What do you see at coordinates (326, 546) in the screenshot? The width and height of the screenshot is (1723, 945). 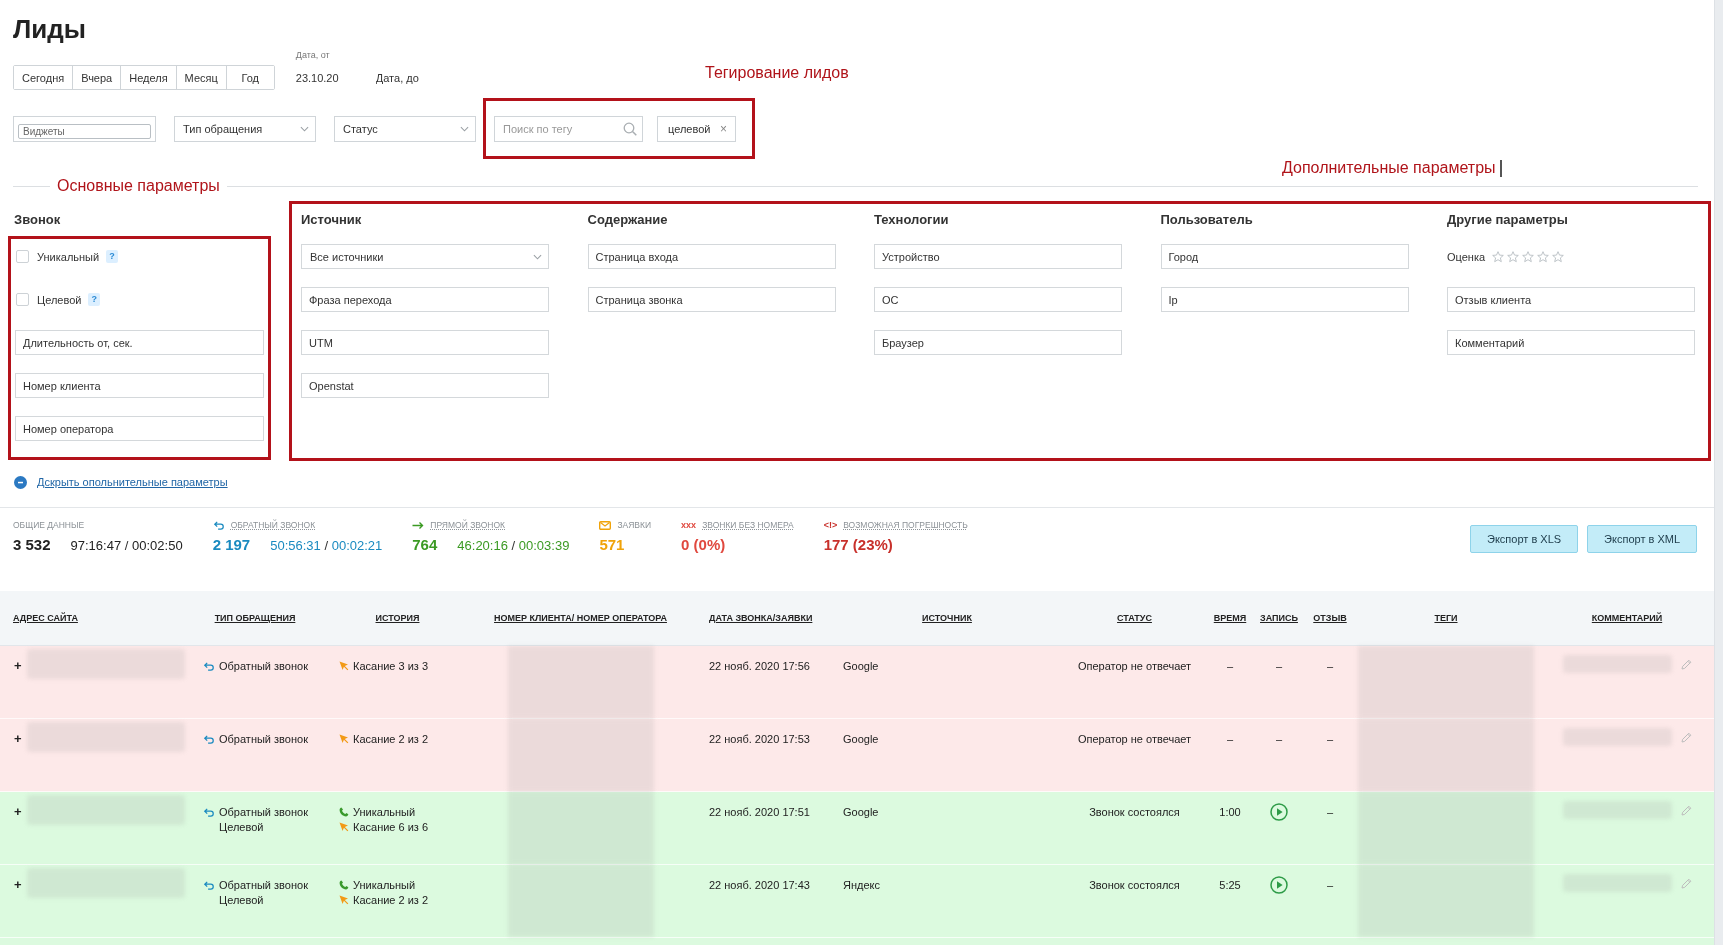 I see `stat-times: 50:56:31 / 00:02:21` at bounding box center [326, 546].